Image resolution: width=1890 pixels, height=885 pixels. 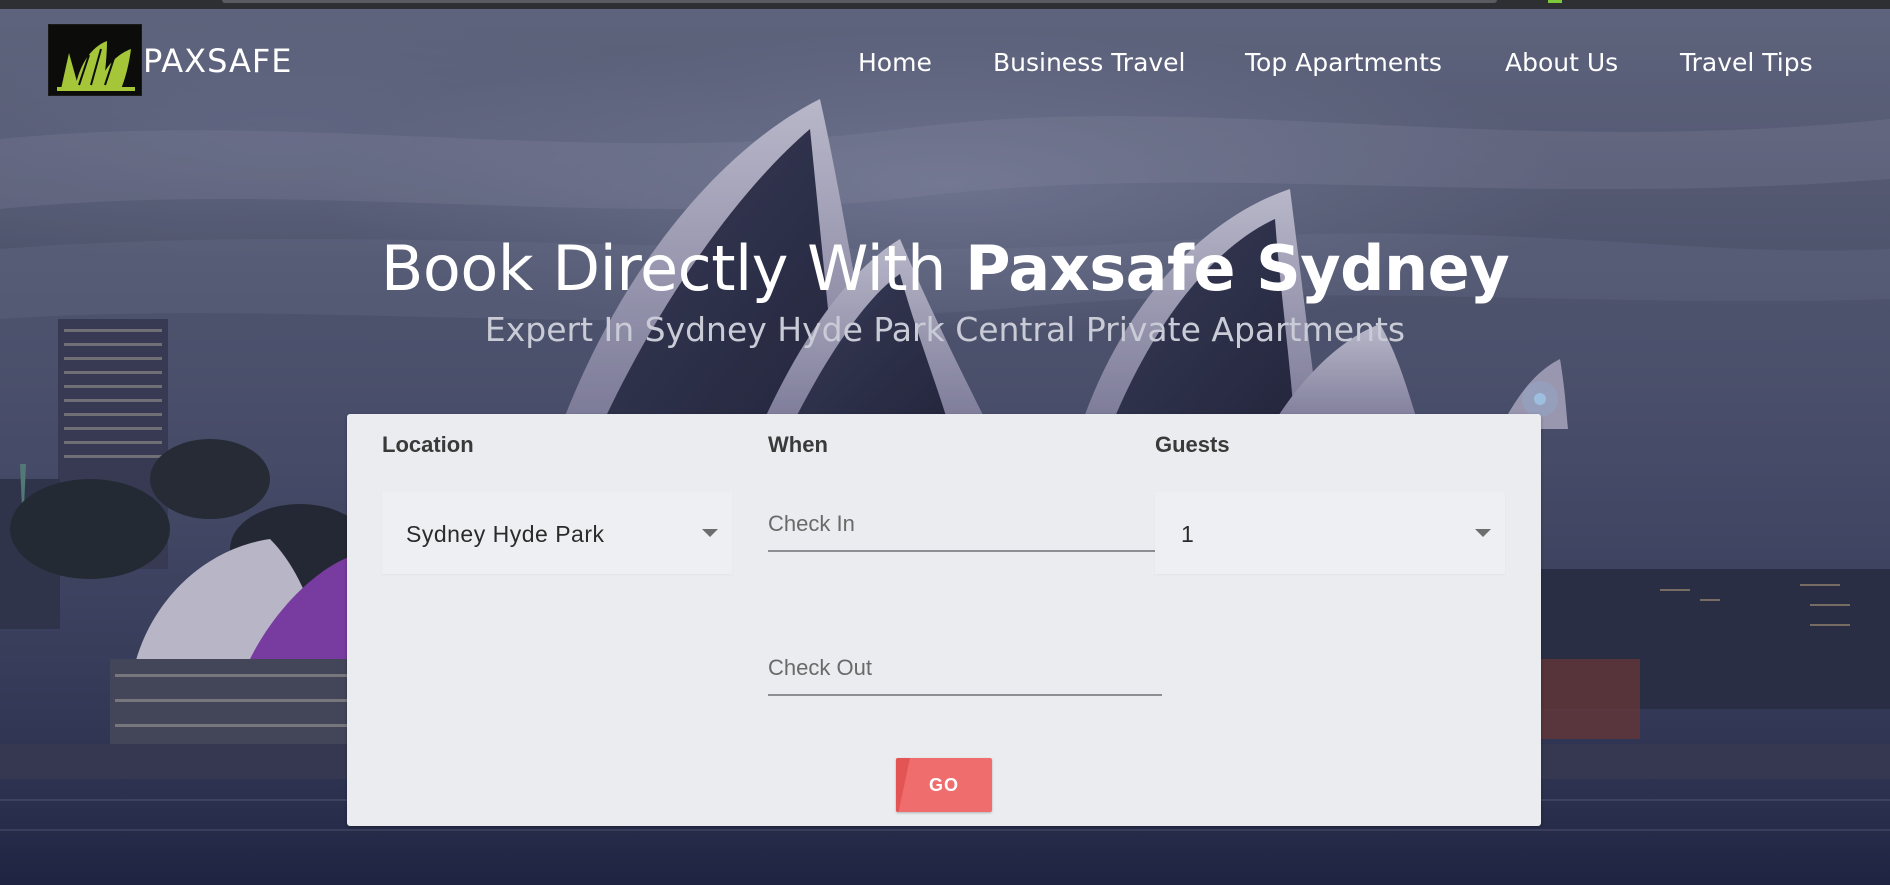 What do you see at coordinates (903, 785) in the screenshot?
I see `button-shade` at bounding box center [903, 785].